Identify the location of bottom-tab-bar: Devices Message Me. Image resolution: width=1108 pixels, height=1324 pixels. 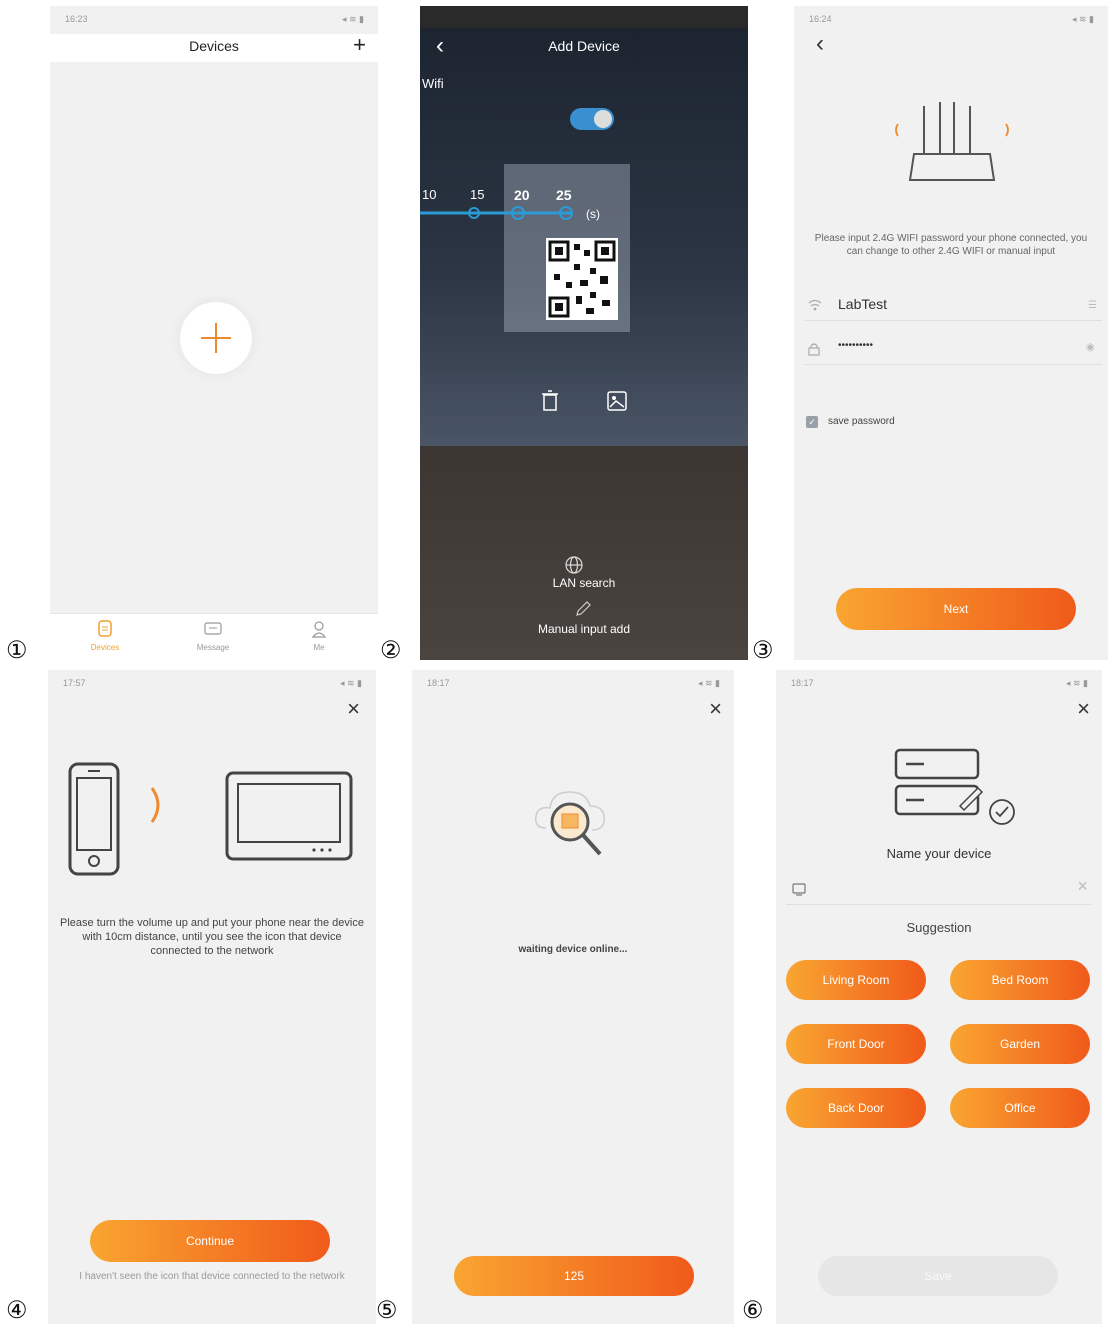
(214, 636).